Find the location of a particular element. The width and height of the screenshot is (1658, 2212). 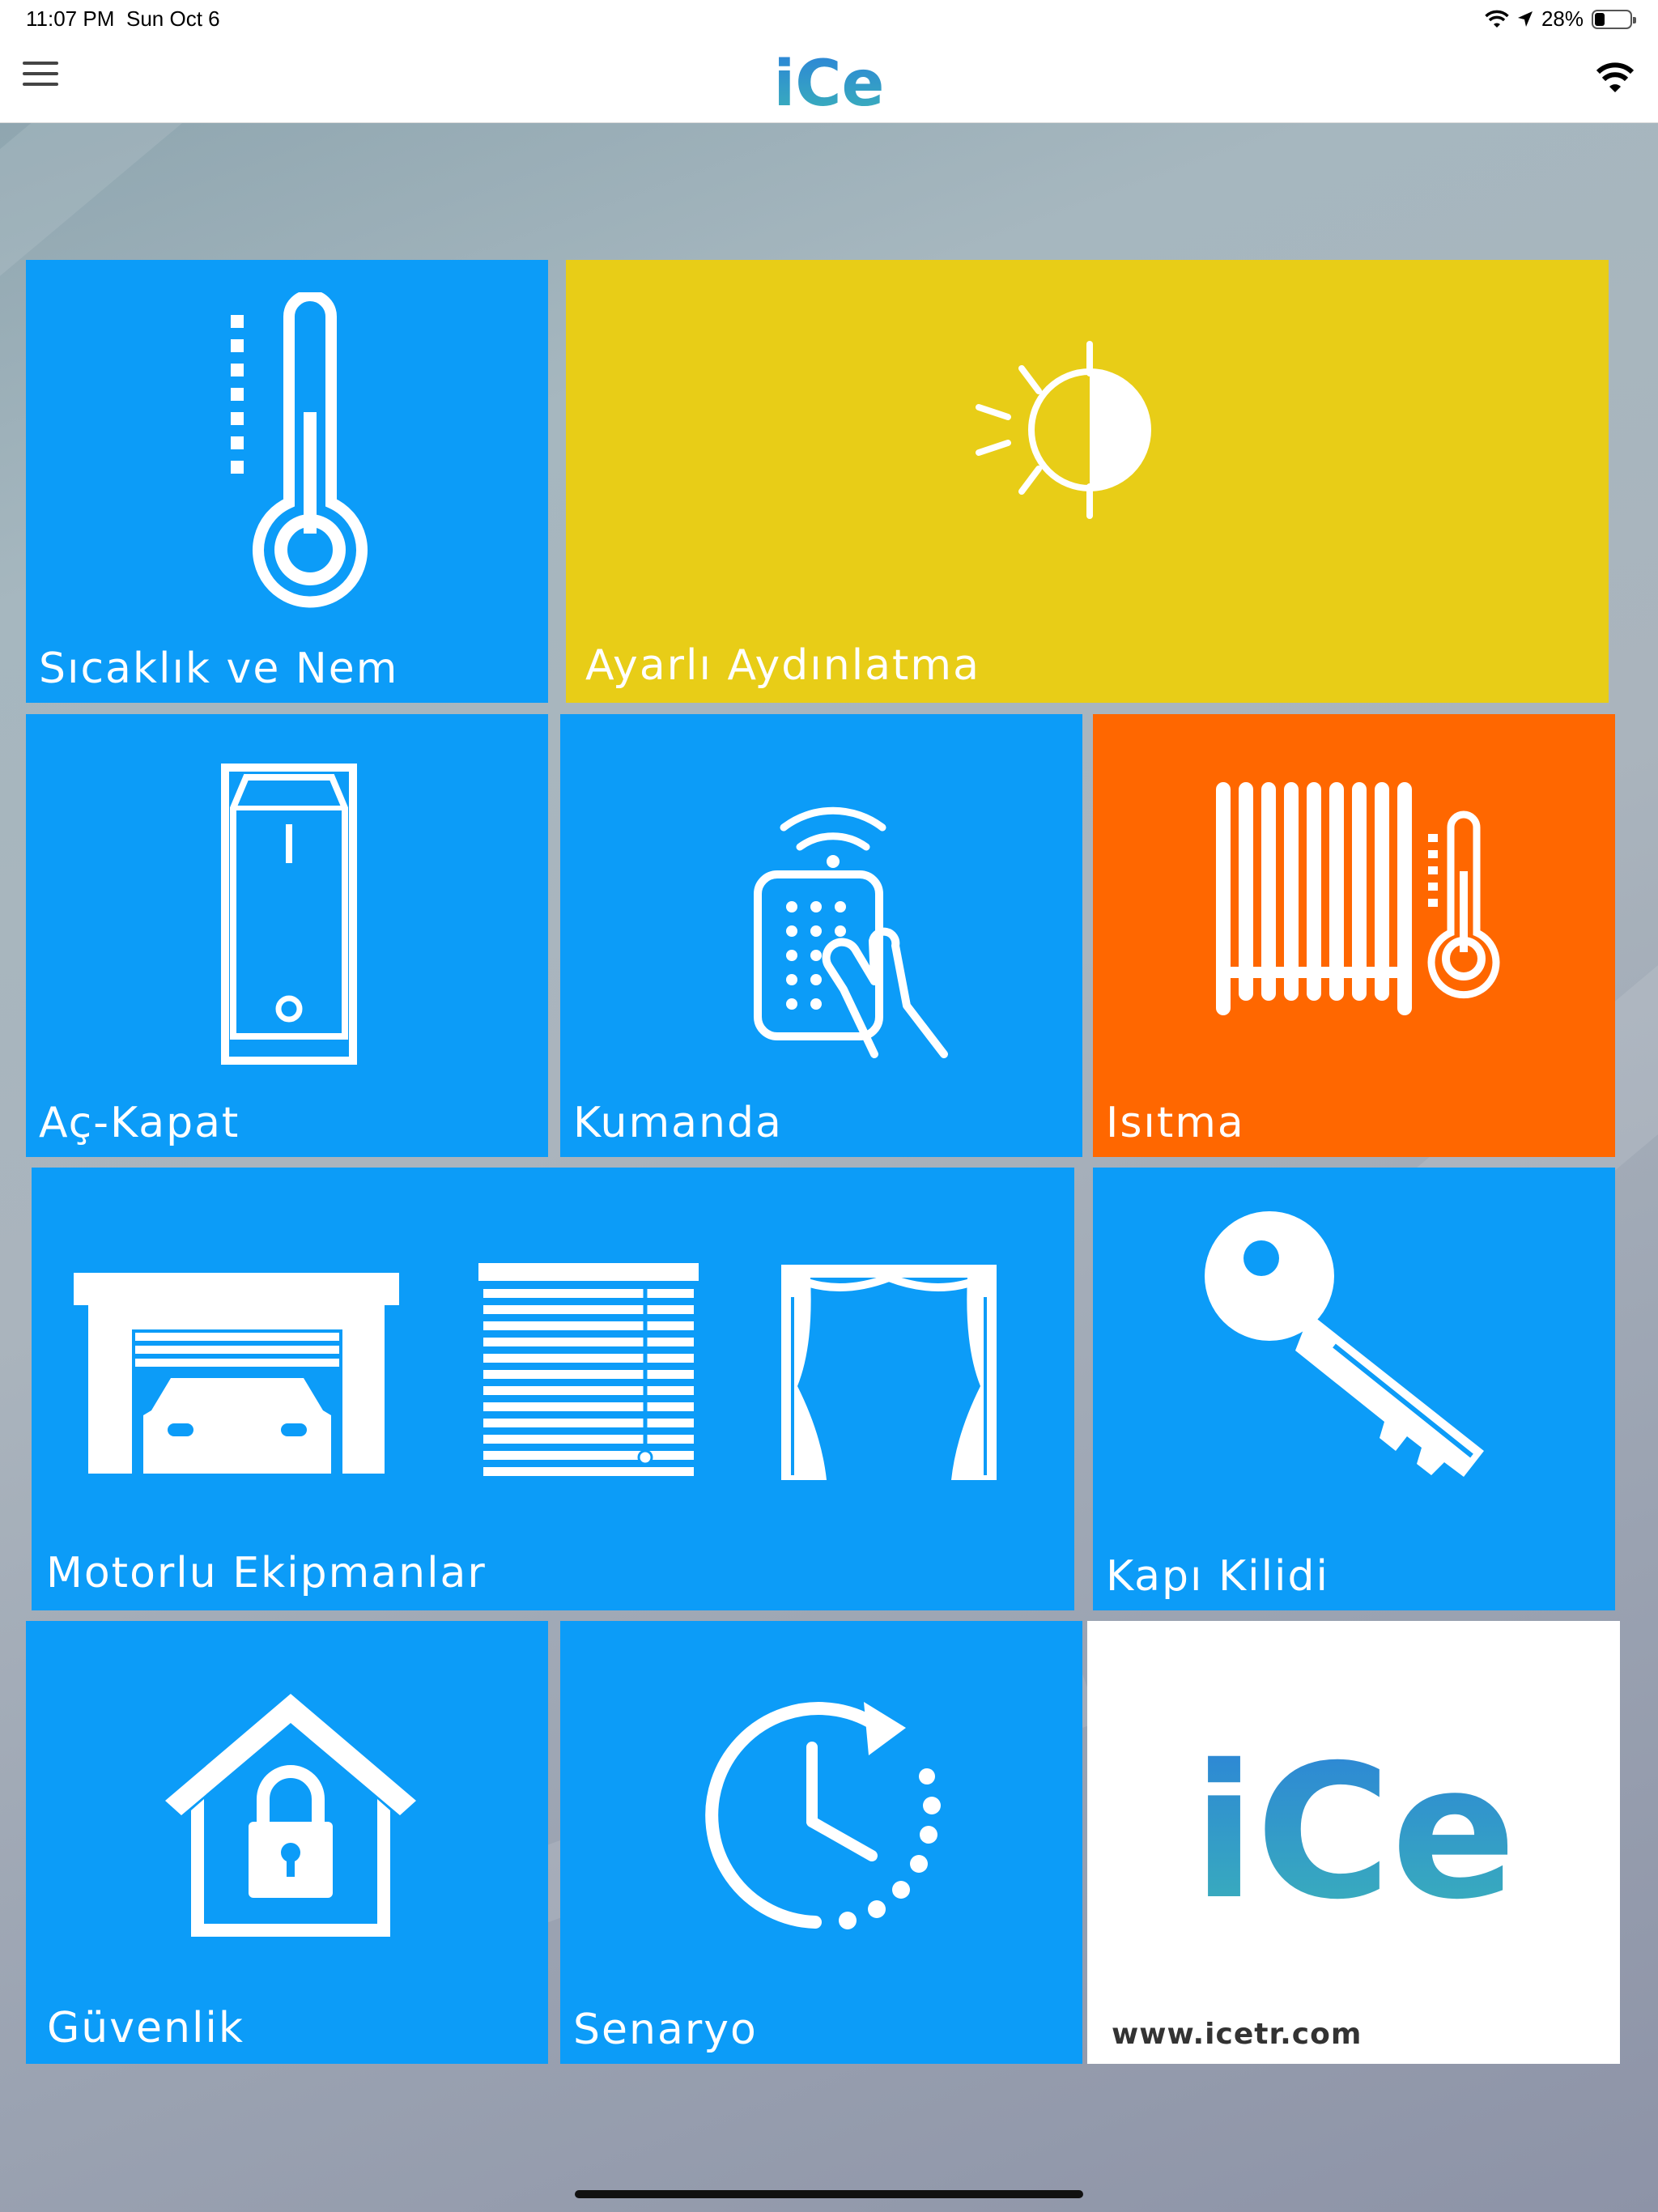

tile-label: Senaryo is located at coordinates (665, 2030).